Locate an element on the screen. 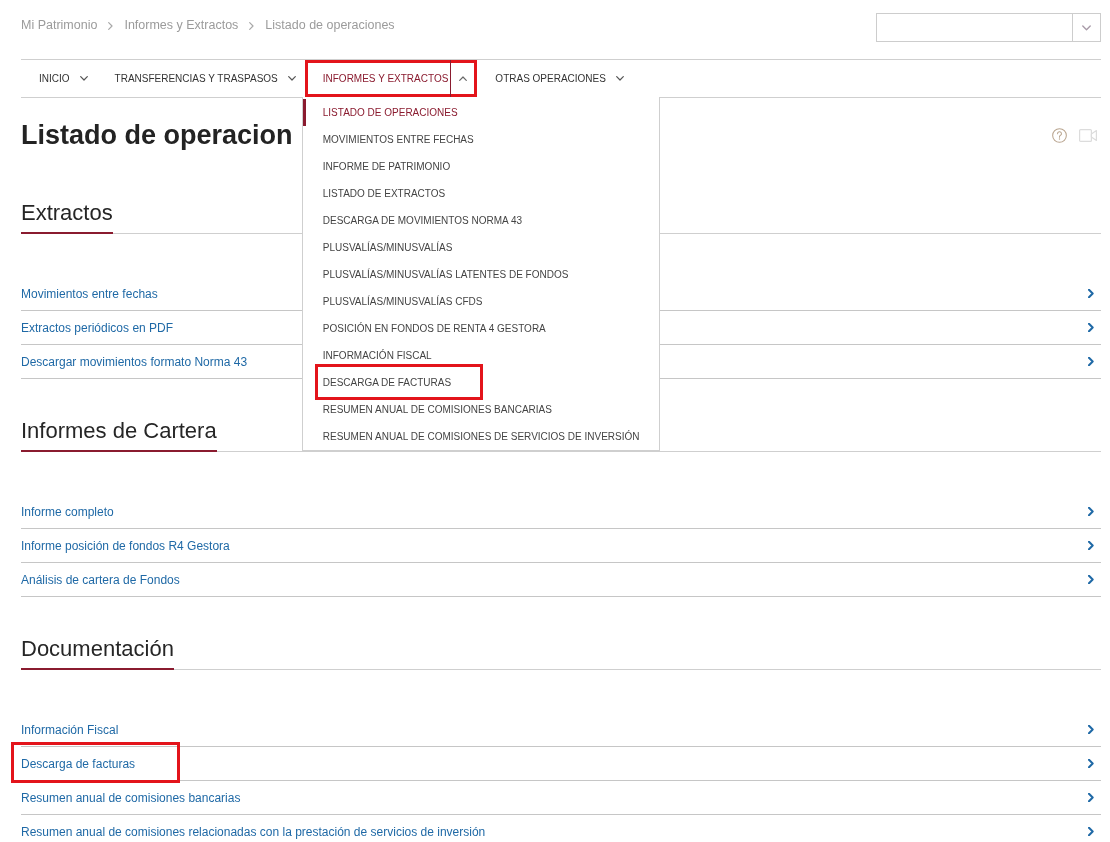 This screenshot has width=1110, height=842. nav-menu-item: INFORMES Y EXTRACTOS is located at coordinates (391, 78).